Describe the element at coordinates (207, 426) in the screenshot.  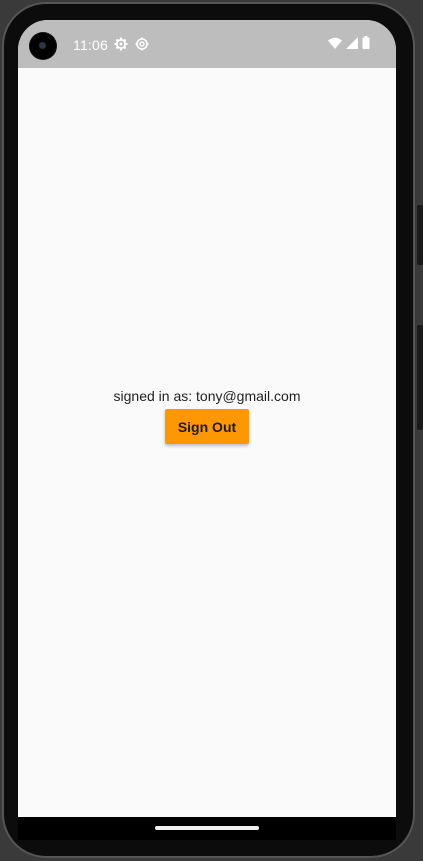
I see `sign-out-button: Sign Out` at that location.